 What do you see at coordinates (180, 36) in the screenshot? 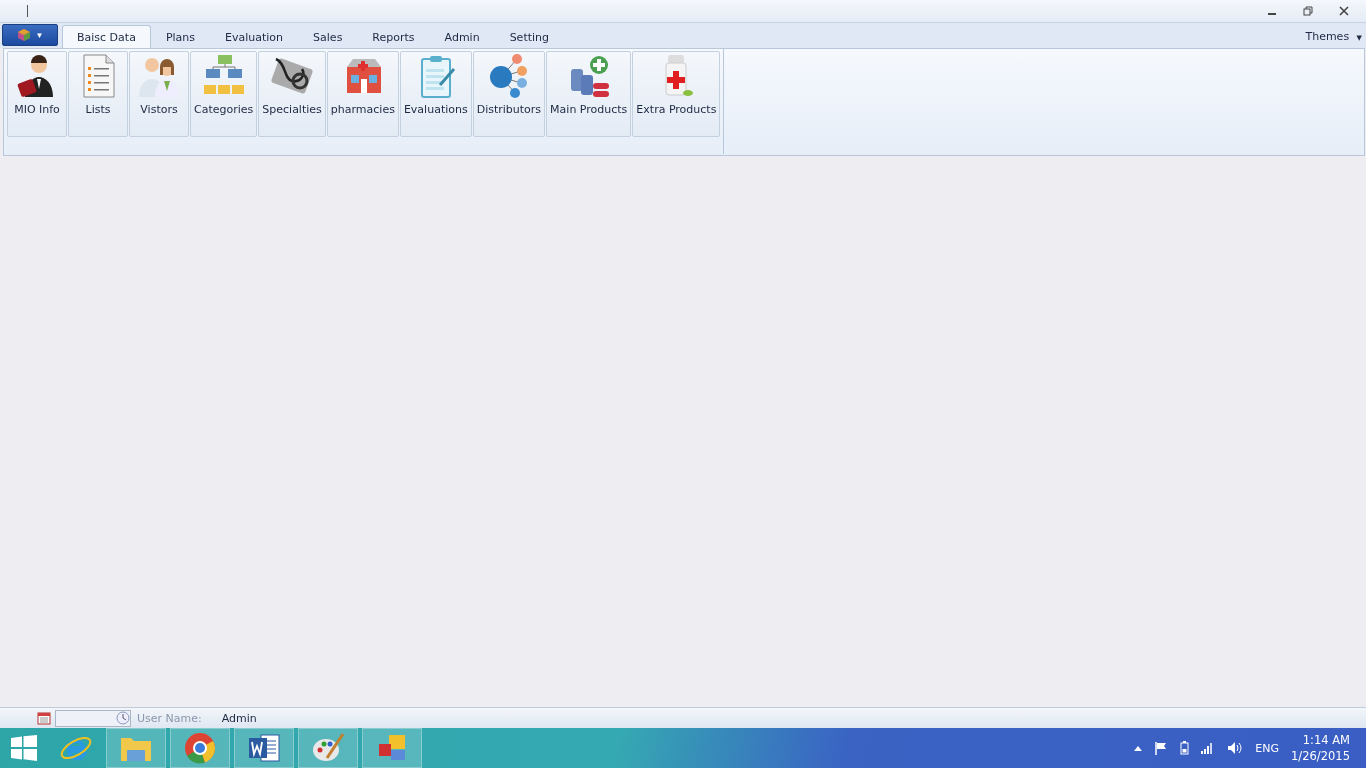
I see `ribbon-tab: Plans` at bounding box center [180, 36].